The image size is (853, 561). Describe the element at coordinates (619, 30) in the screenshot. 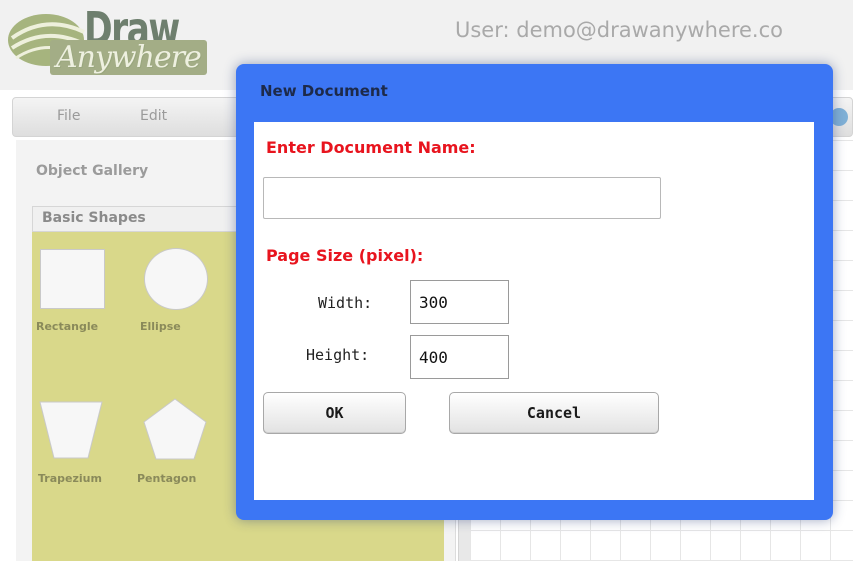

I see `user-label: User: demo@drawanywhere.co` at that location.